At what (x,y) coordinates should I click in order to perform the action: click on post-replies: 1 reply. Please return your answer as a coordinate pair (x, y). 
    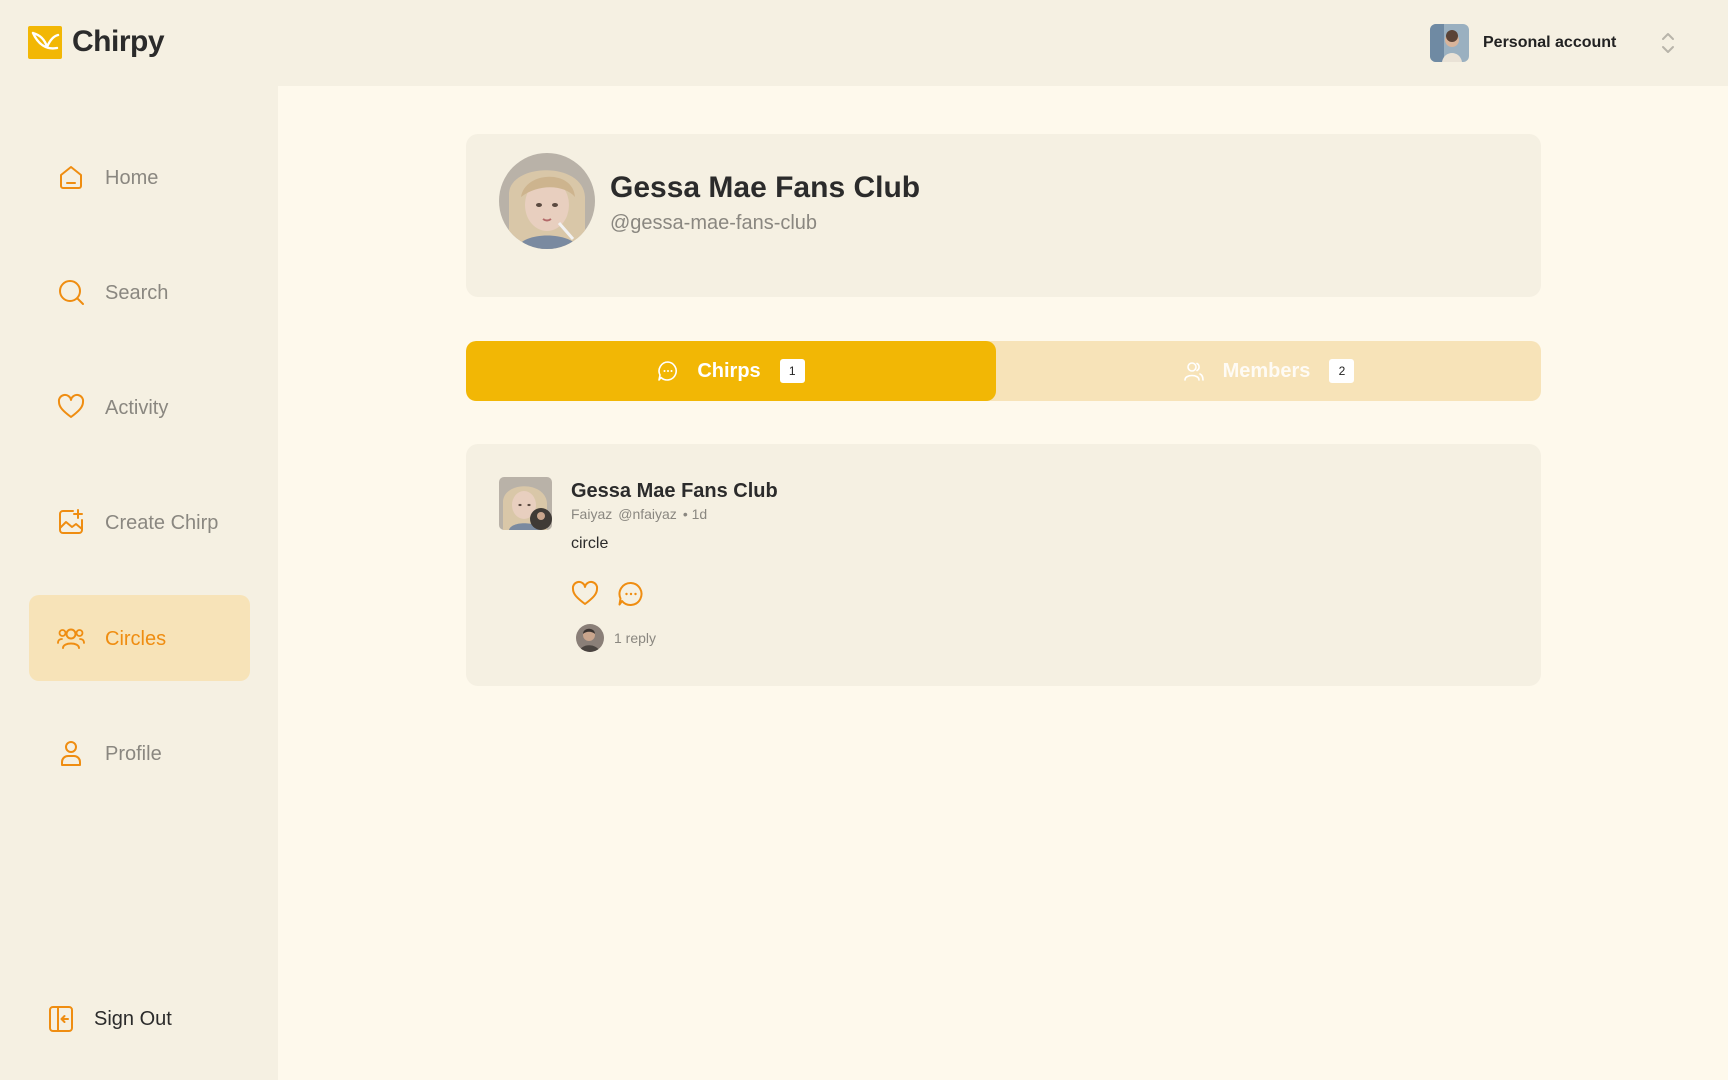
    Looking at the image, I should click on (616, 638).